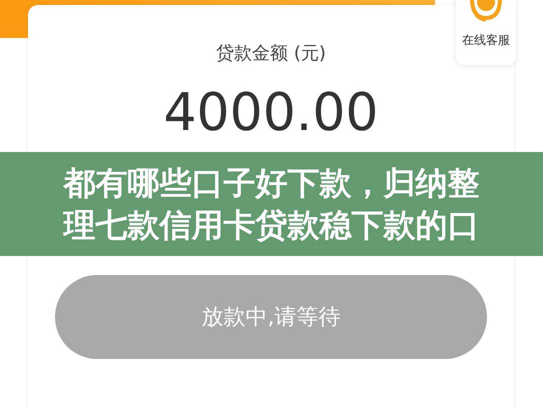  I want to click on service-button: 在线客服, so click(486, 32).